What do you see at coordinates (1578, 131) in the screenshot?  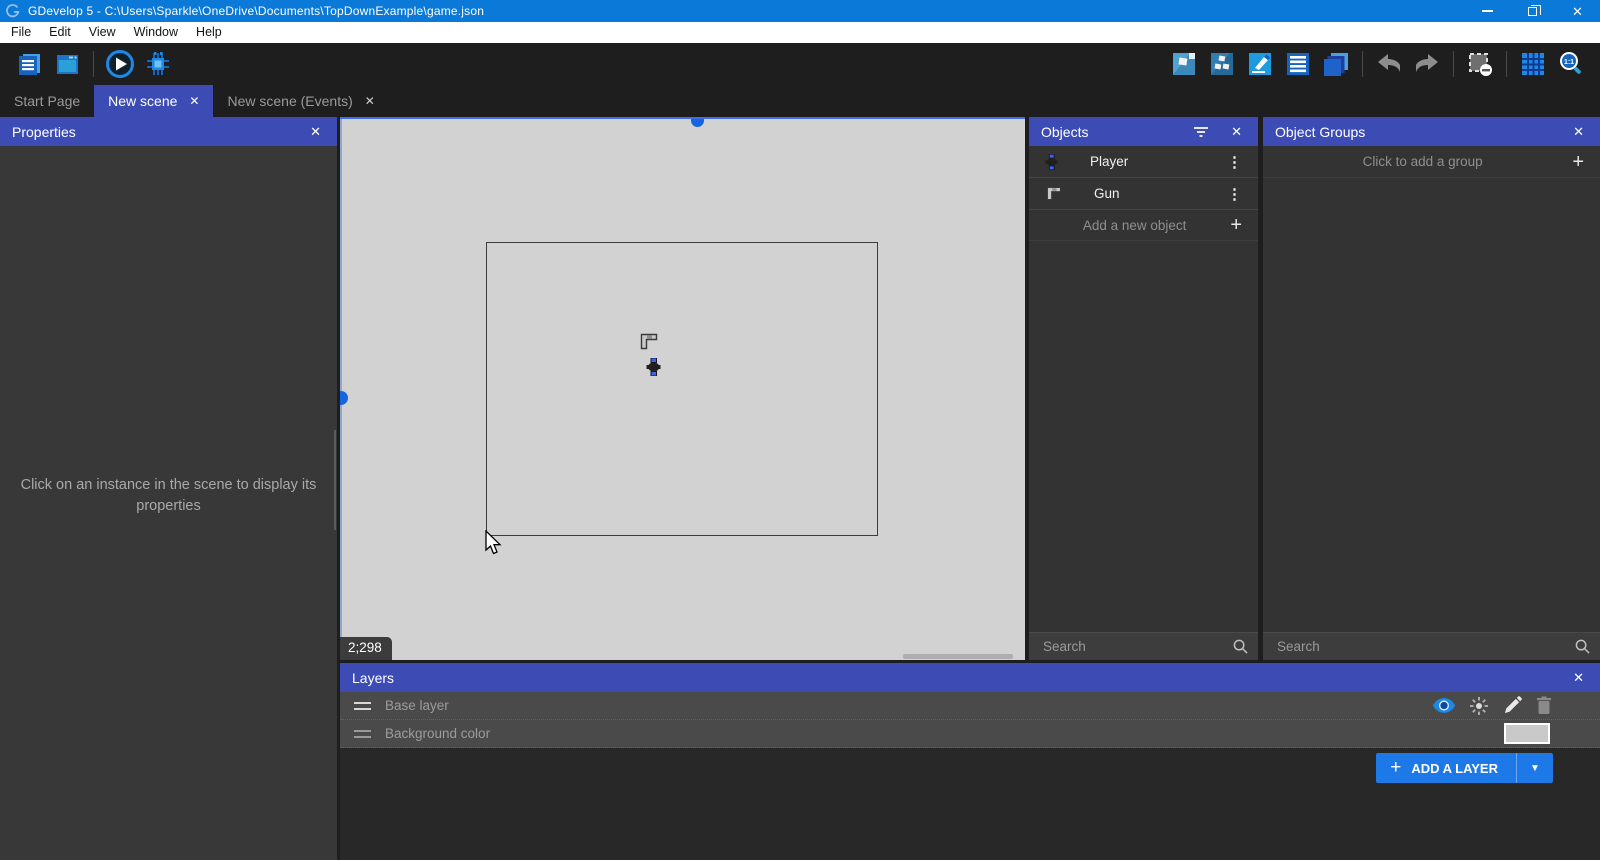 I see `object-groups-close-icon: ✕` at bounding box center [1578, 131].